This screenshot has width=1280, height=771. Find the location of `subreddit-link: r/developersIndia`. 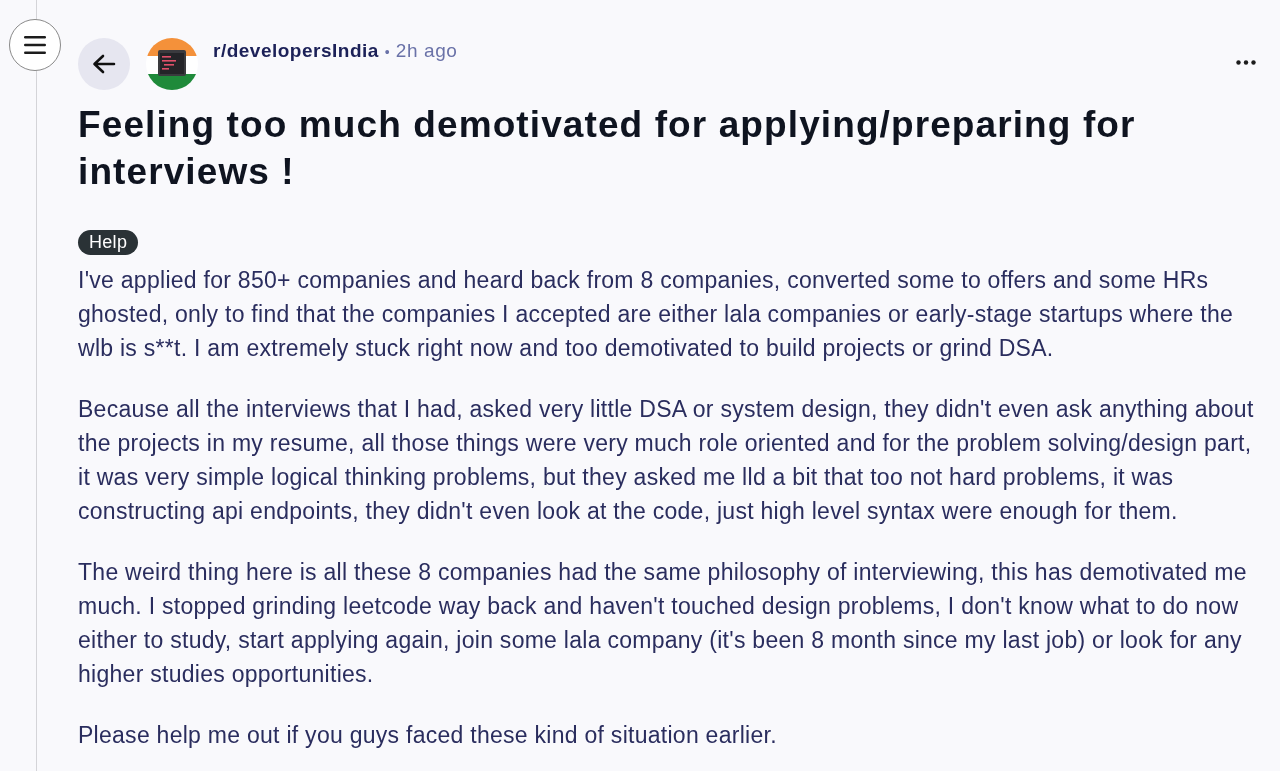

subreddit-link: r/developersIndia is located at coordinates (296, 51).